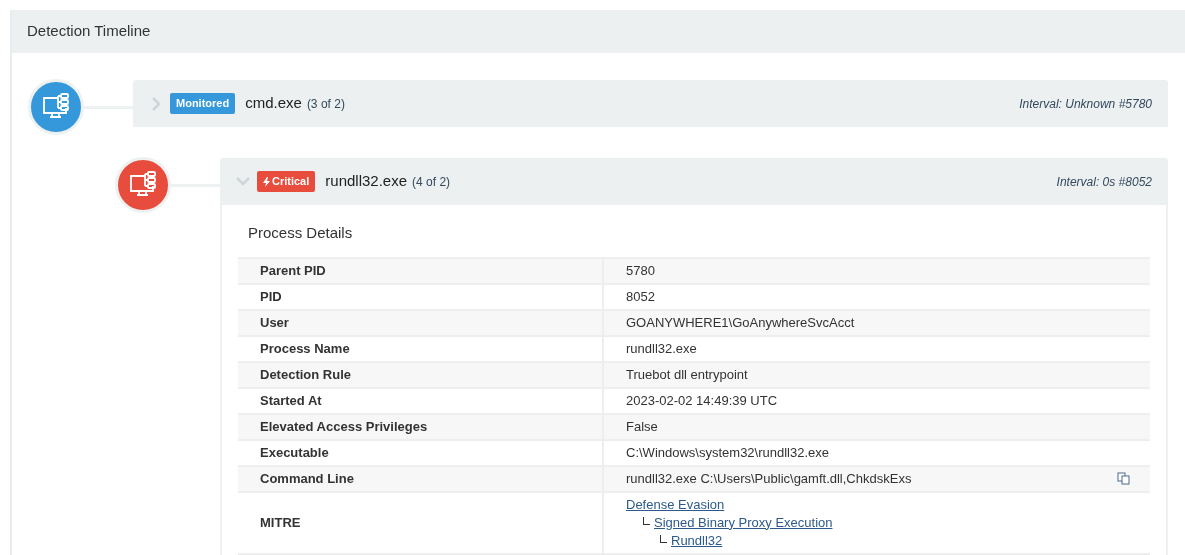 The height and width of the screenshot is (555, 1185). I want to click on chevron-right-icon, so click(156, 103).